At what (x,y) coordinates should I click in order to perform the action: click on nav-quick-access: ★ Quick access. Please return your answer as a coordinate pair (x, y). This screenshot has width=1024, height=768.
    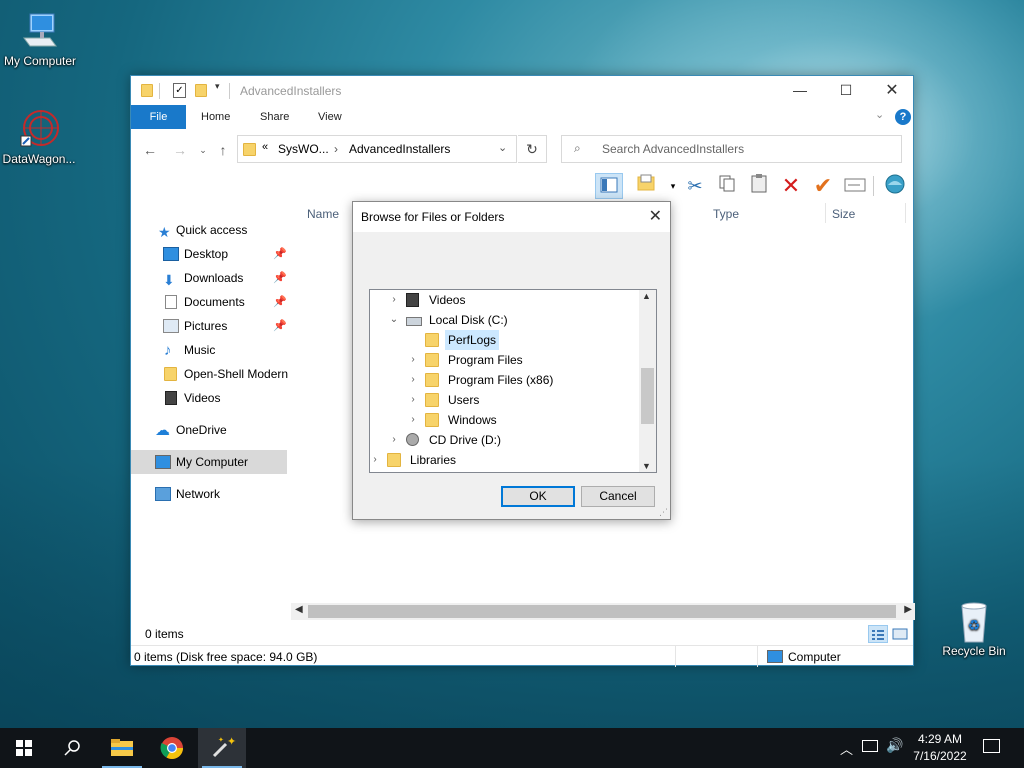
    Looking at the image, I should click on (209, 230).